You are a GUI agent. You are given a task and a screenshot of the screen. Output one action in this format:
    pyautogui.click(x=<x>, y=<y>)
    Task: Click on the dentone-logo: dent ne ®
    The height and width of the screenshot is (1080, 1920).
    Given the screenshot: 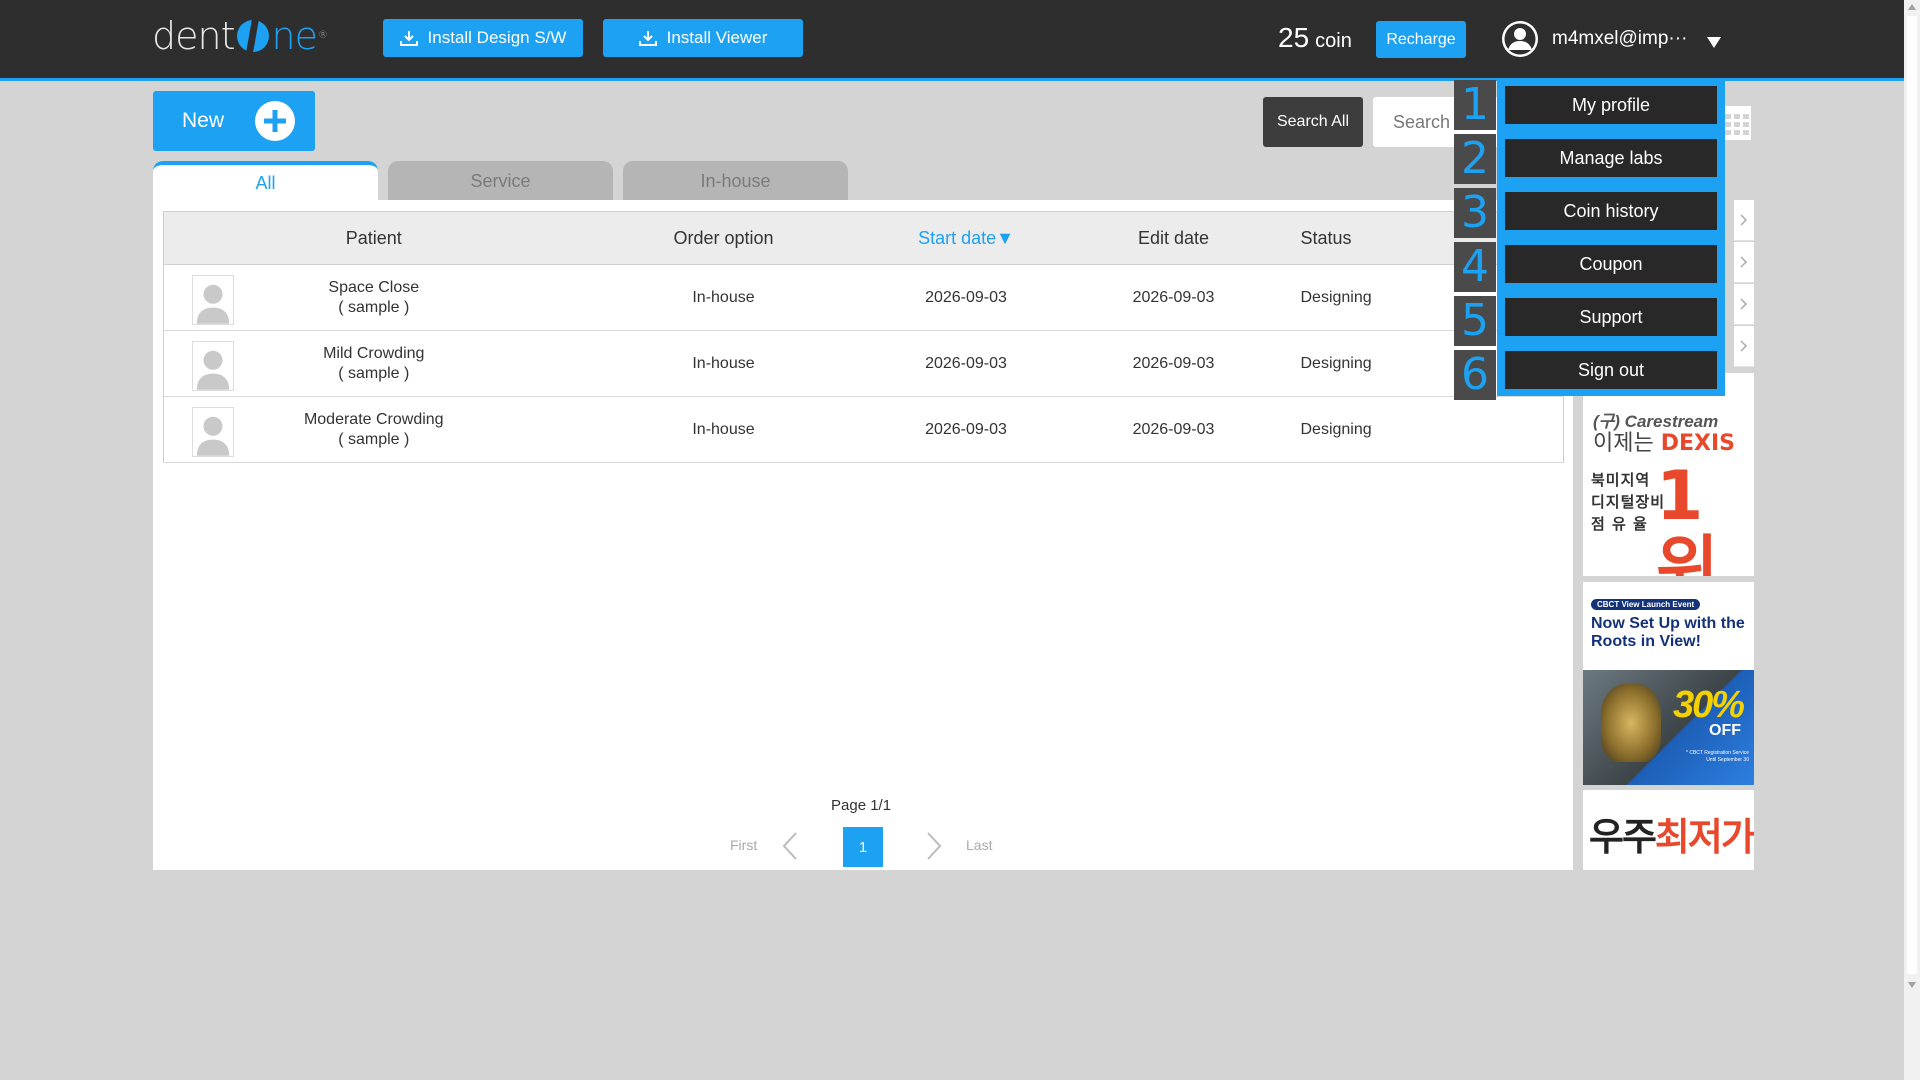 What is the action you would take?
    pyautogui.click(x=240, y=36)
    